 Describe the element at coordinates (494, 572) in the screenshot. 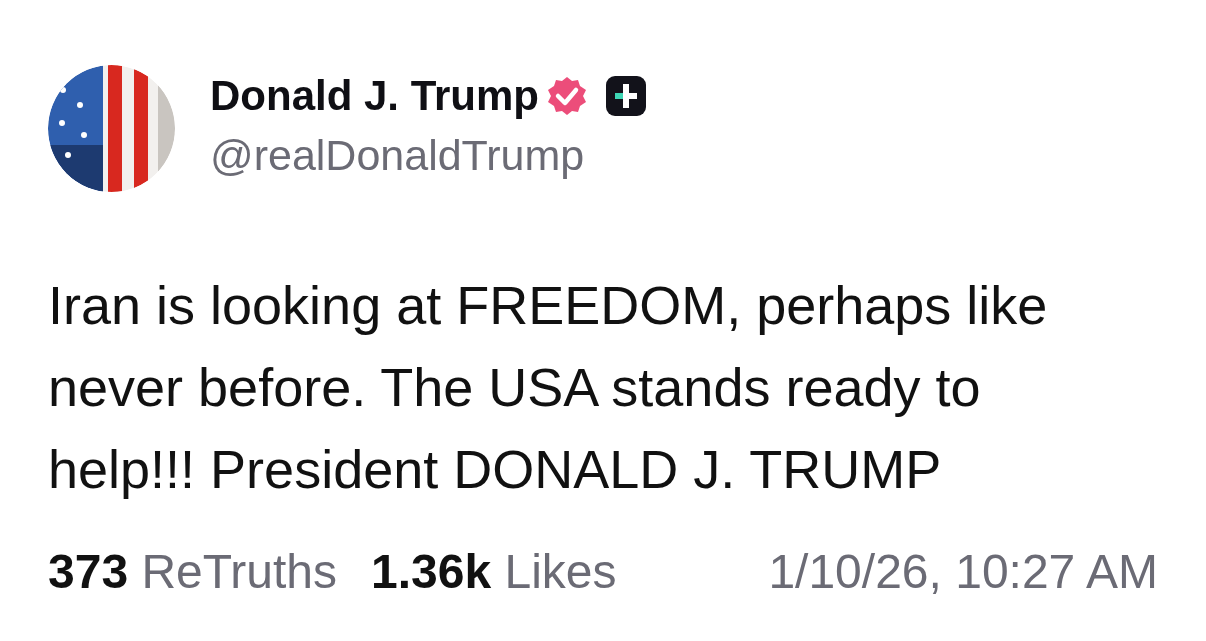

I see `post-stat: 1.36k Likes` at that location.